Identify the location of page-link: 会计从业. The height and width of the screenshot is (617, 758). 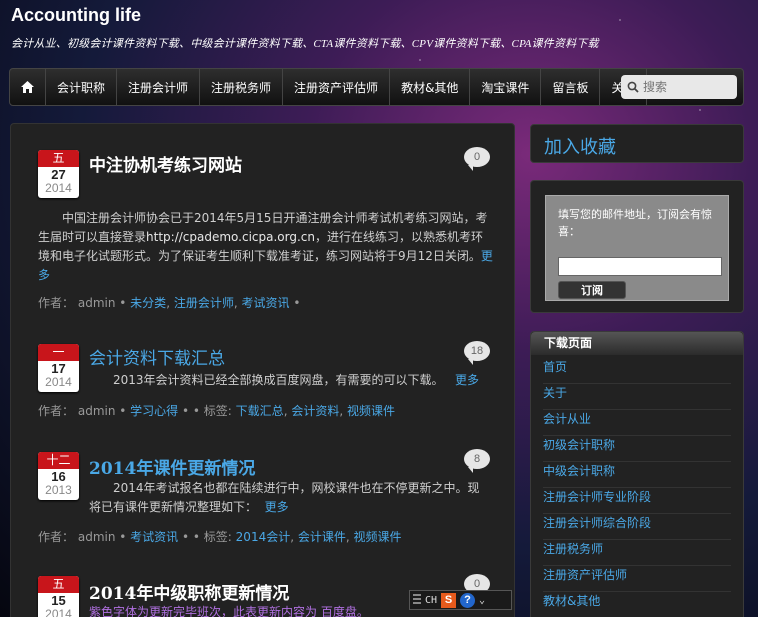
(637, 423).